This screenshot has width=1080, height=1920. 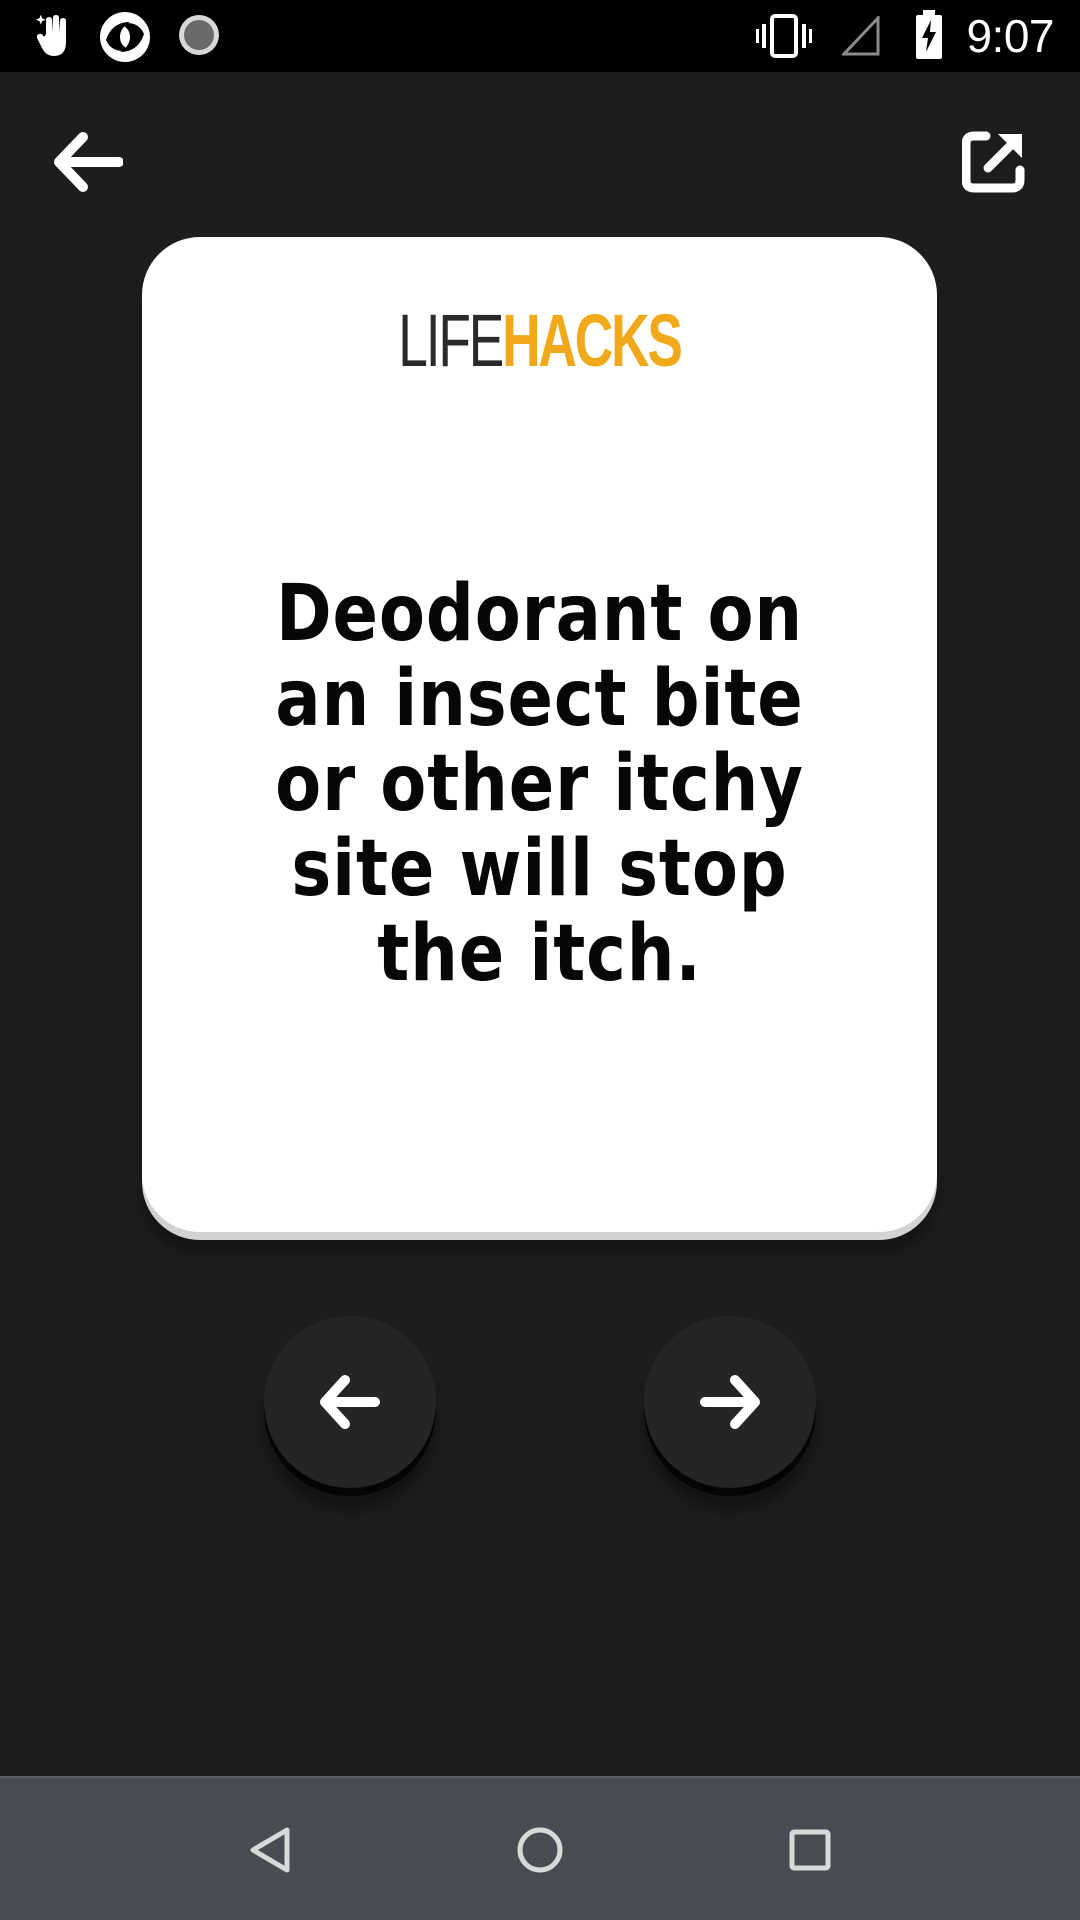 I want to click on nav-home-button, so click(x=540, y=1850).